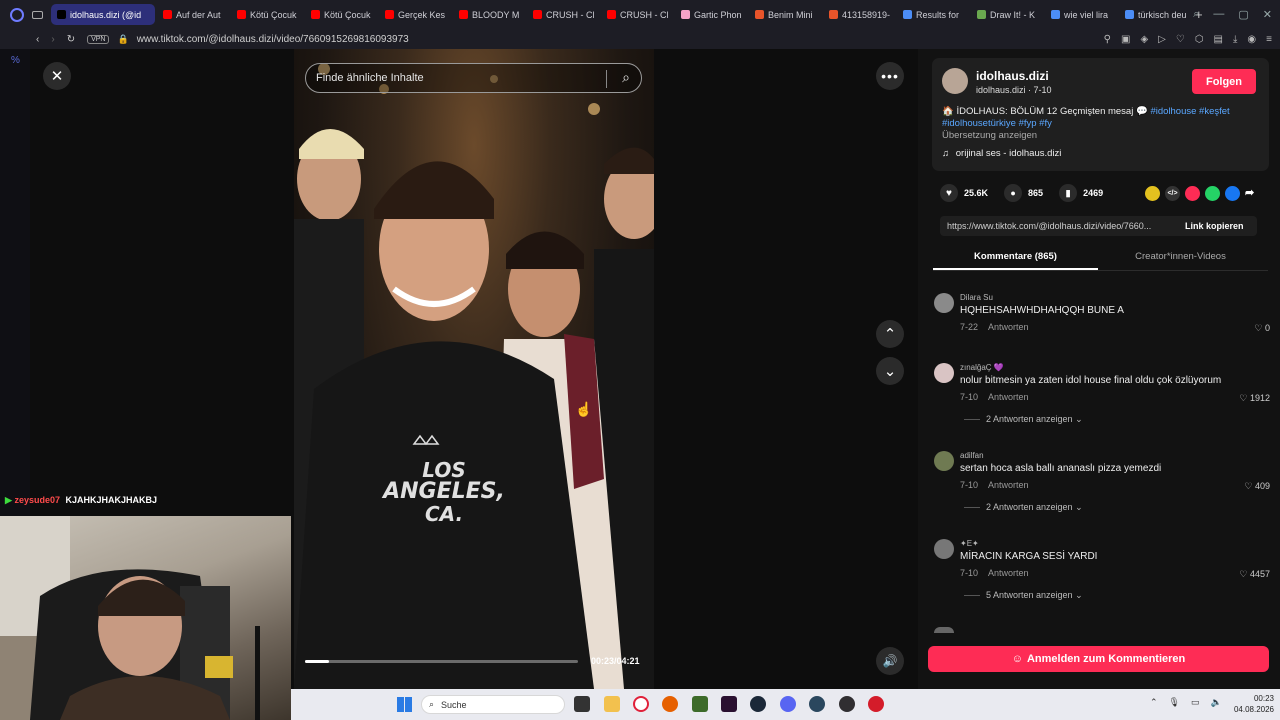 This screenshot has width=1280, height=720. Describe the element at coordinates (1192, 193) in the screenshot. I see `send-icon` at that location.